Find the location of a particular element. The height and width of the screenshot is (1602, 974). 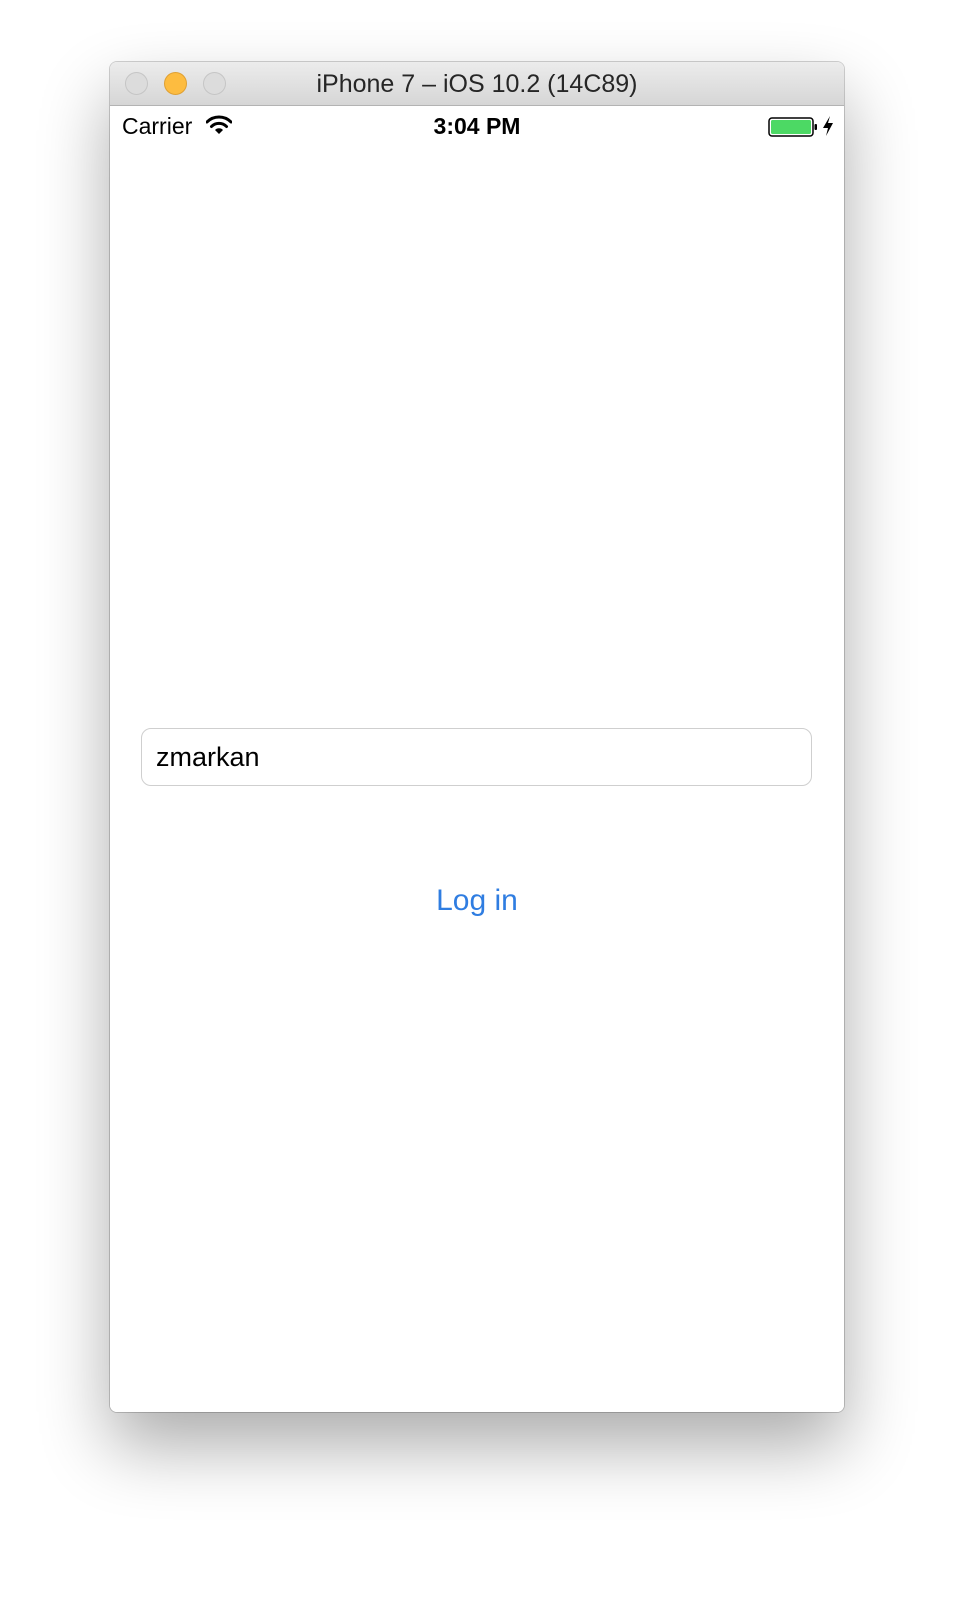

status-time: 3:04 PM is located at coordinates (477, 126).